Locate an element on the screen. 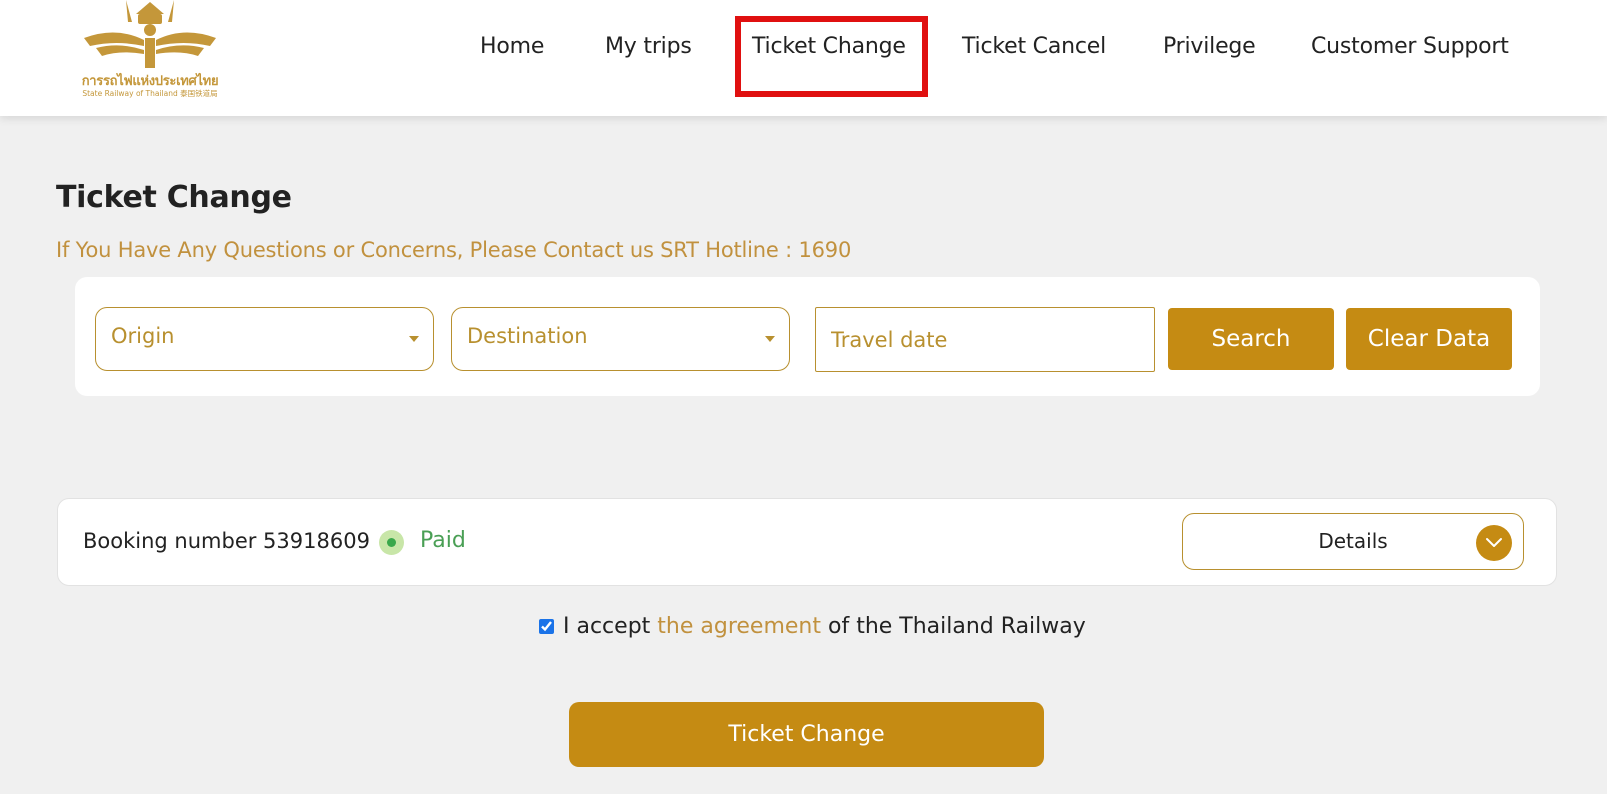 This screenshot has width=1607, height=794. nav-my-trips: My trips is located at coordinates (648, 46).